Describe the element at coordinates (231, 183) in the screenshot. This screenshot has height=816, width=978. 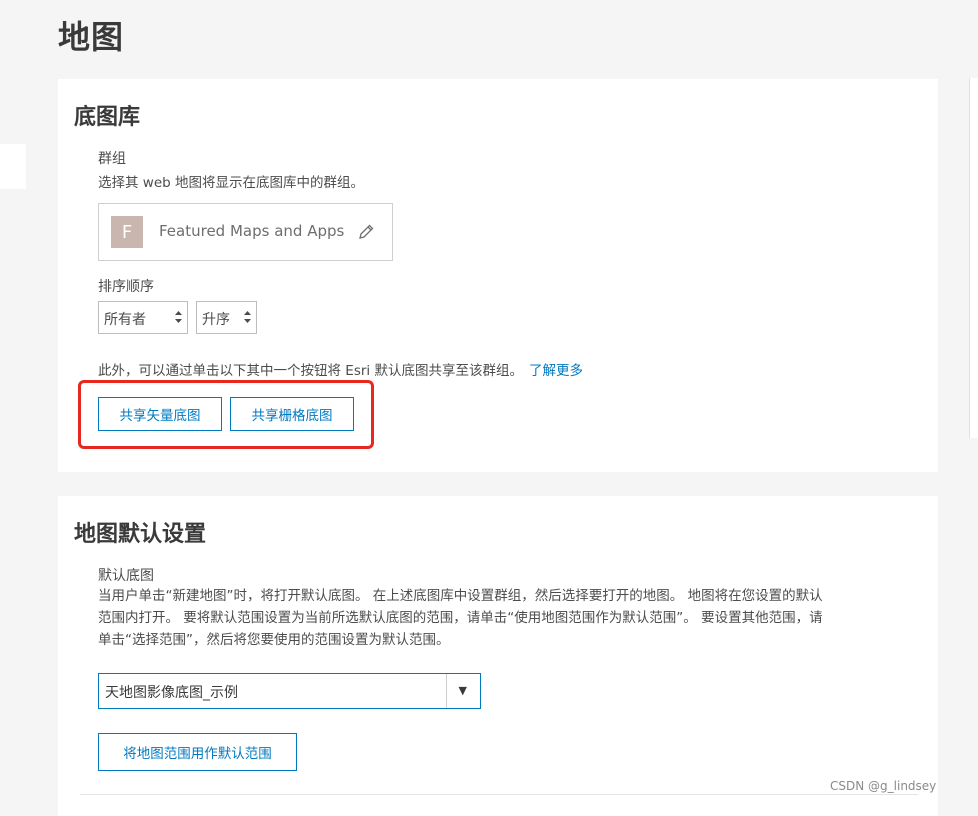
I see `group-description: 选择其 web 地图将显示在底图库中的群组。` at that location.